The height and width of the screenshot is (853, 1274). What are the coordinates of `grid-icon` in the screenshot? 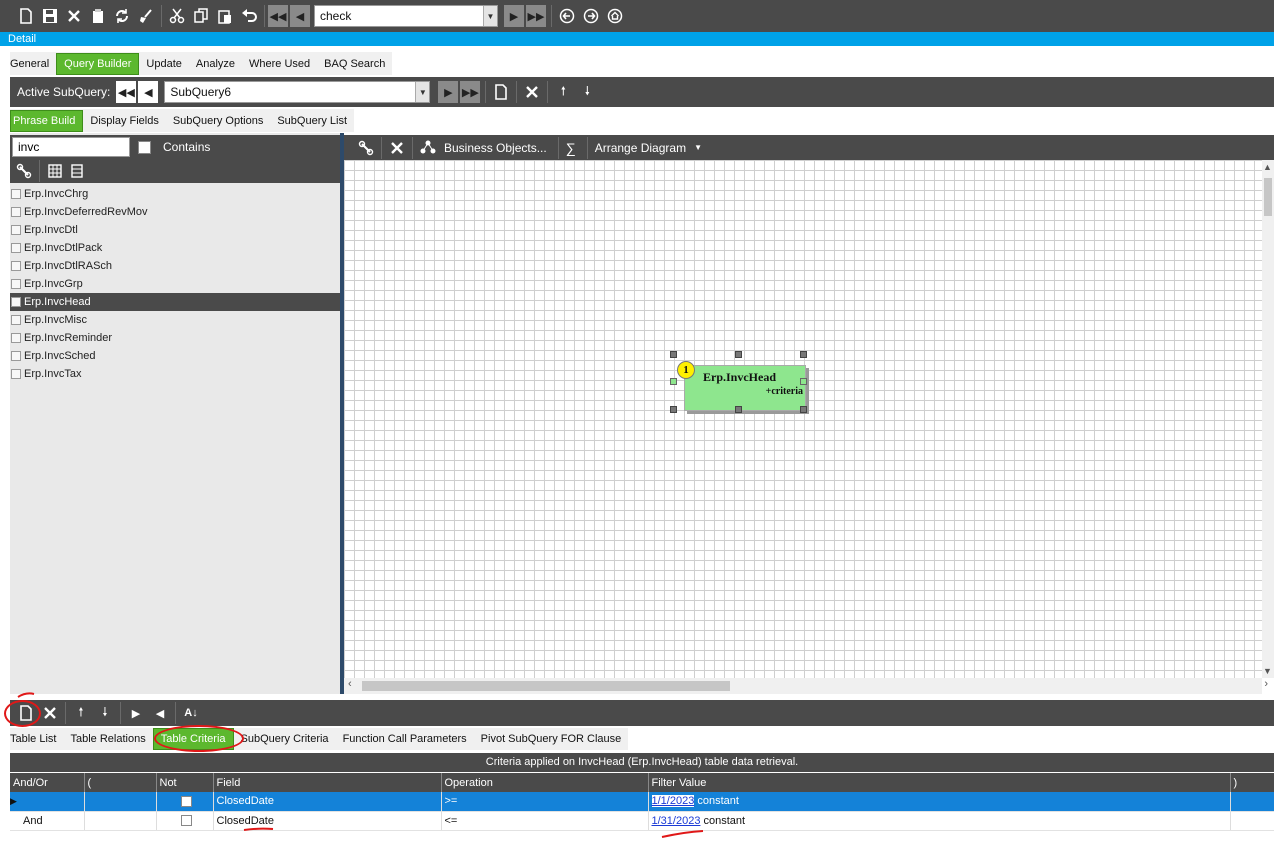 It's located at (55, 171).